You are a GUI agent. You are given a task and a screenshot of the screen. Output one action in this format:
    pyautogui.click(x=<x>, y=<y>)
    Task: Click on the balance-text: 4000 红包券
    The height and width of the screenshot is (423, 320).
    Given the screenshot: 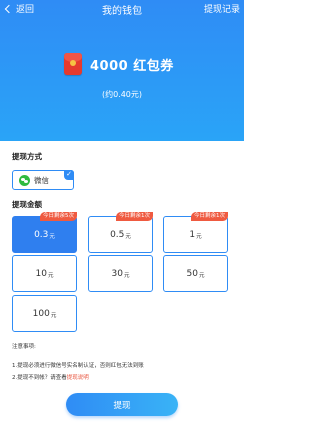 What is the action you would take?
    pyautogui.click(x=132, y=66)
    